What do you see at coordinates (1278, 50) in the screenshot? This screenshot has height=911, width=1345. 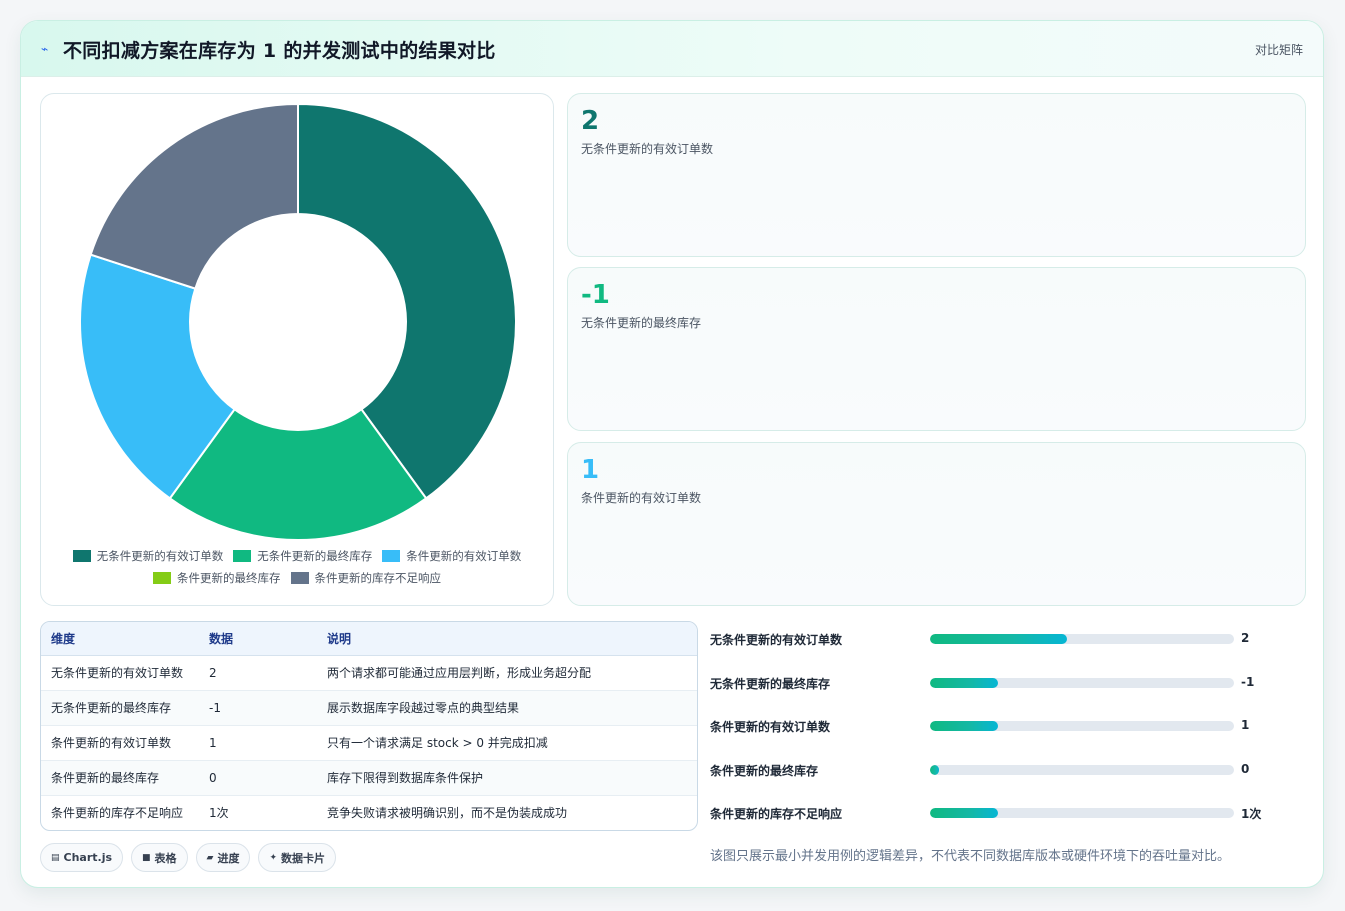 I see `matrix-tag: 对比矩阵` at bounding box center [1278, 50].